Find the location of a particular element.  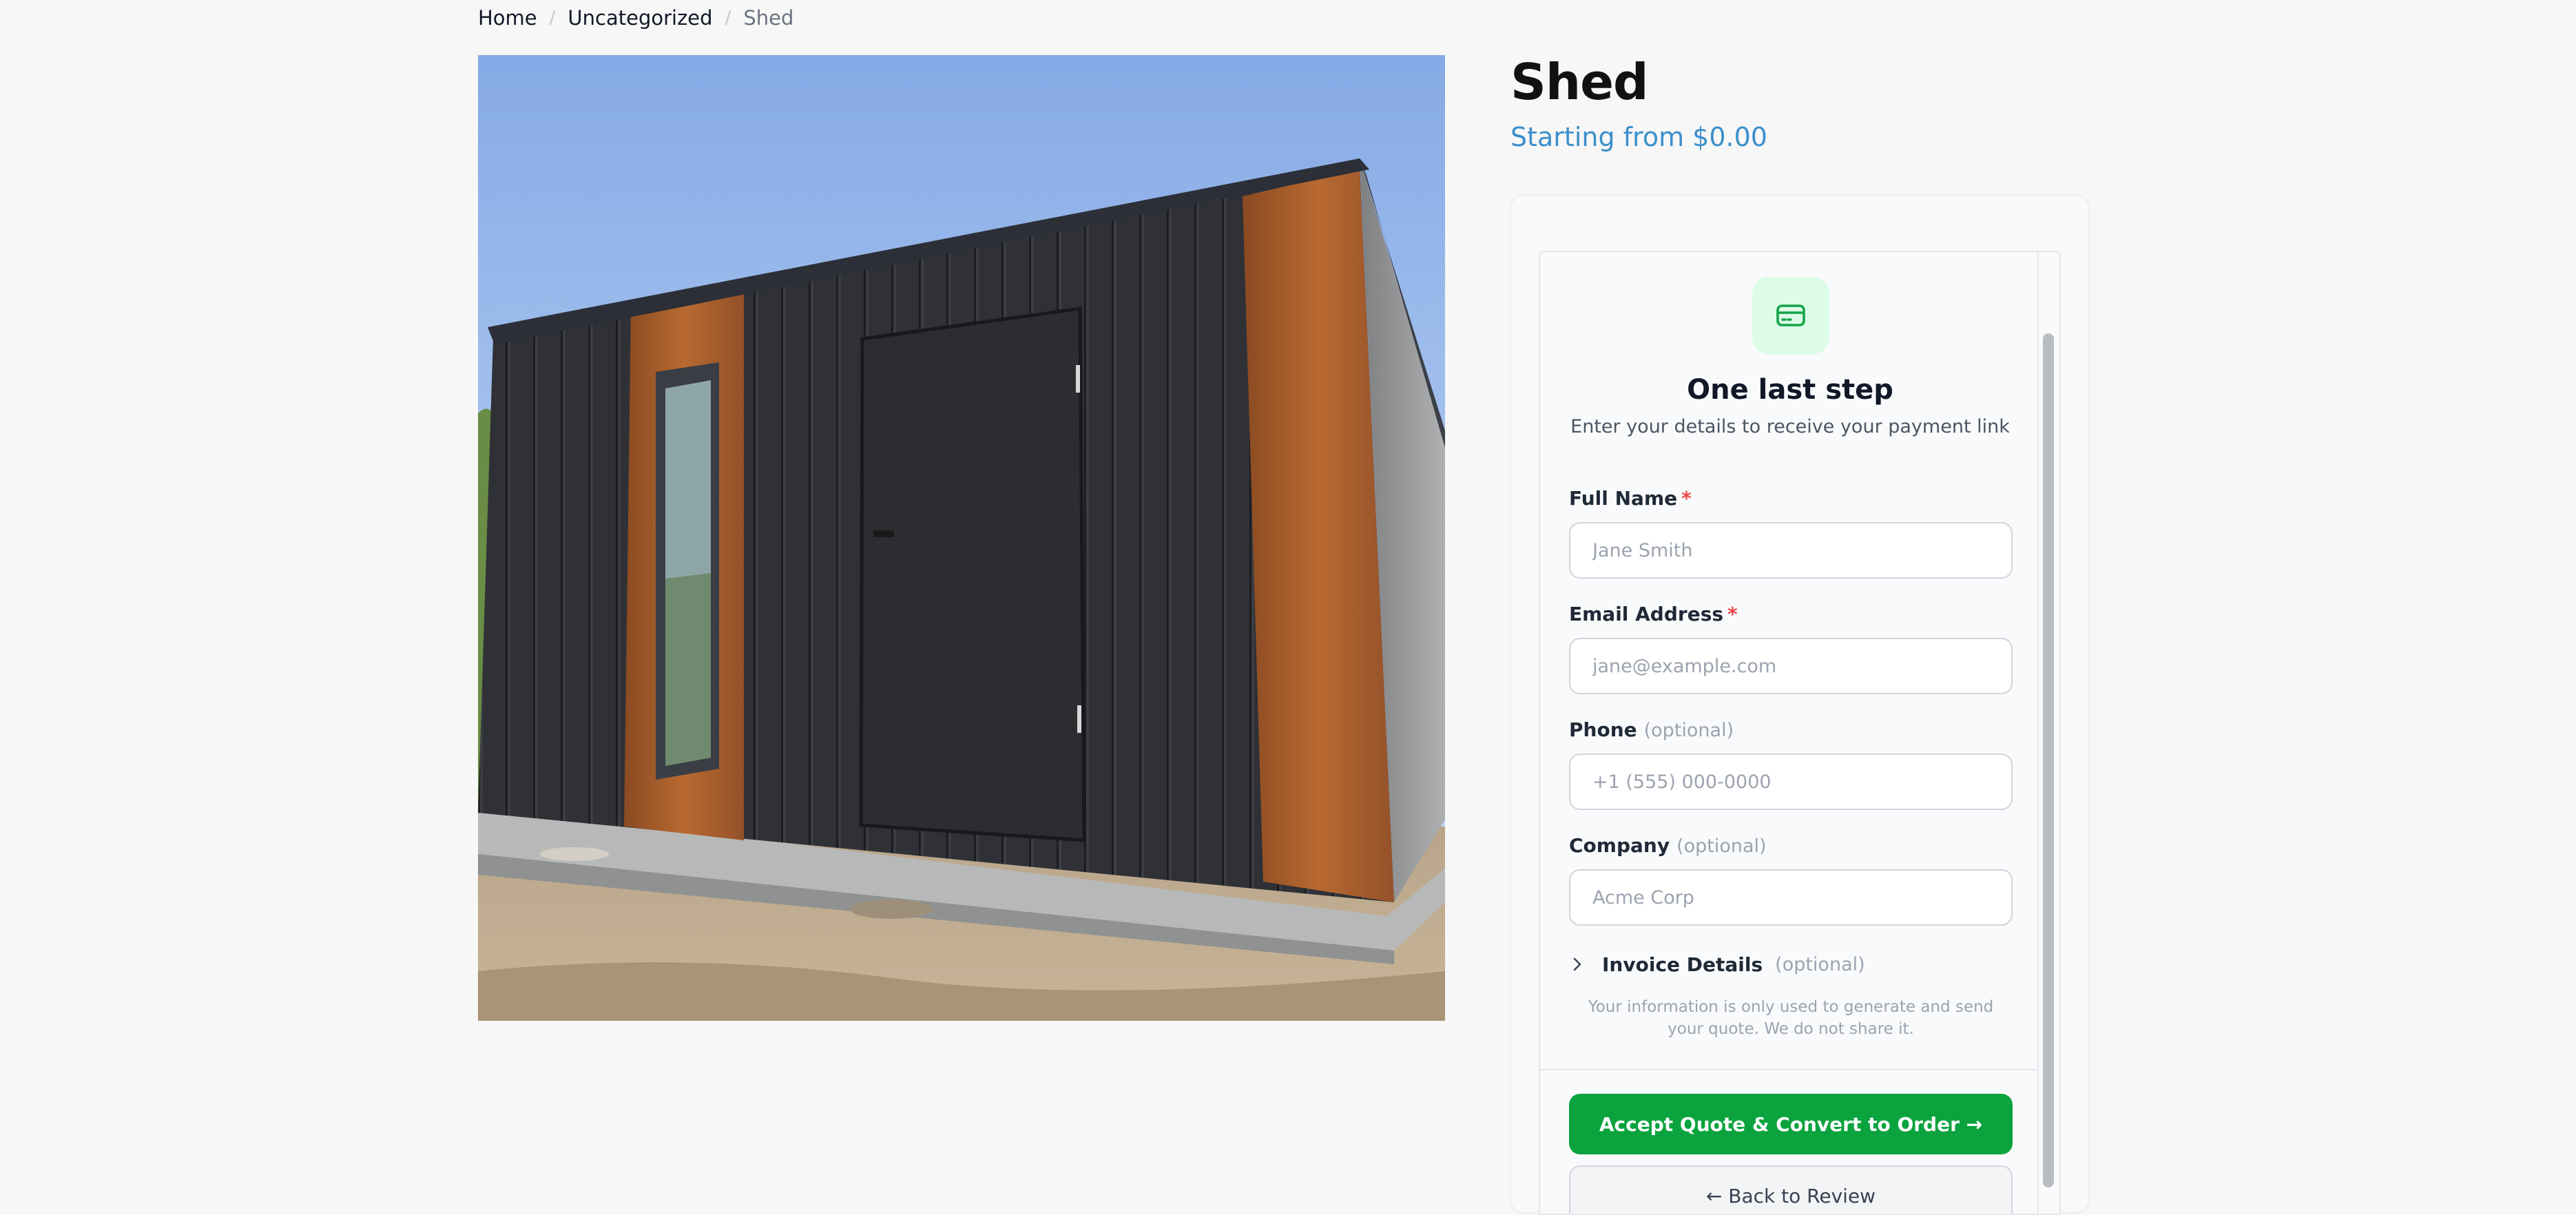

phone-label: Phone (optional) is located at coordinates (1651, 730).